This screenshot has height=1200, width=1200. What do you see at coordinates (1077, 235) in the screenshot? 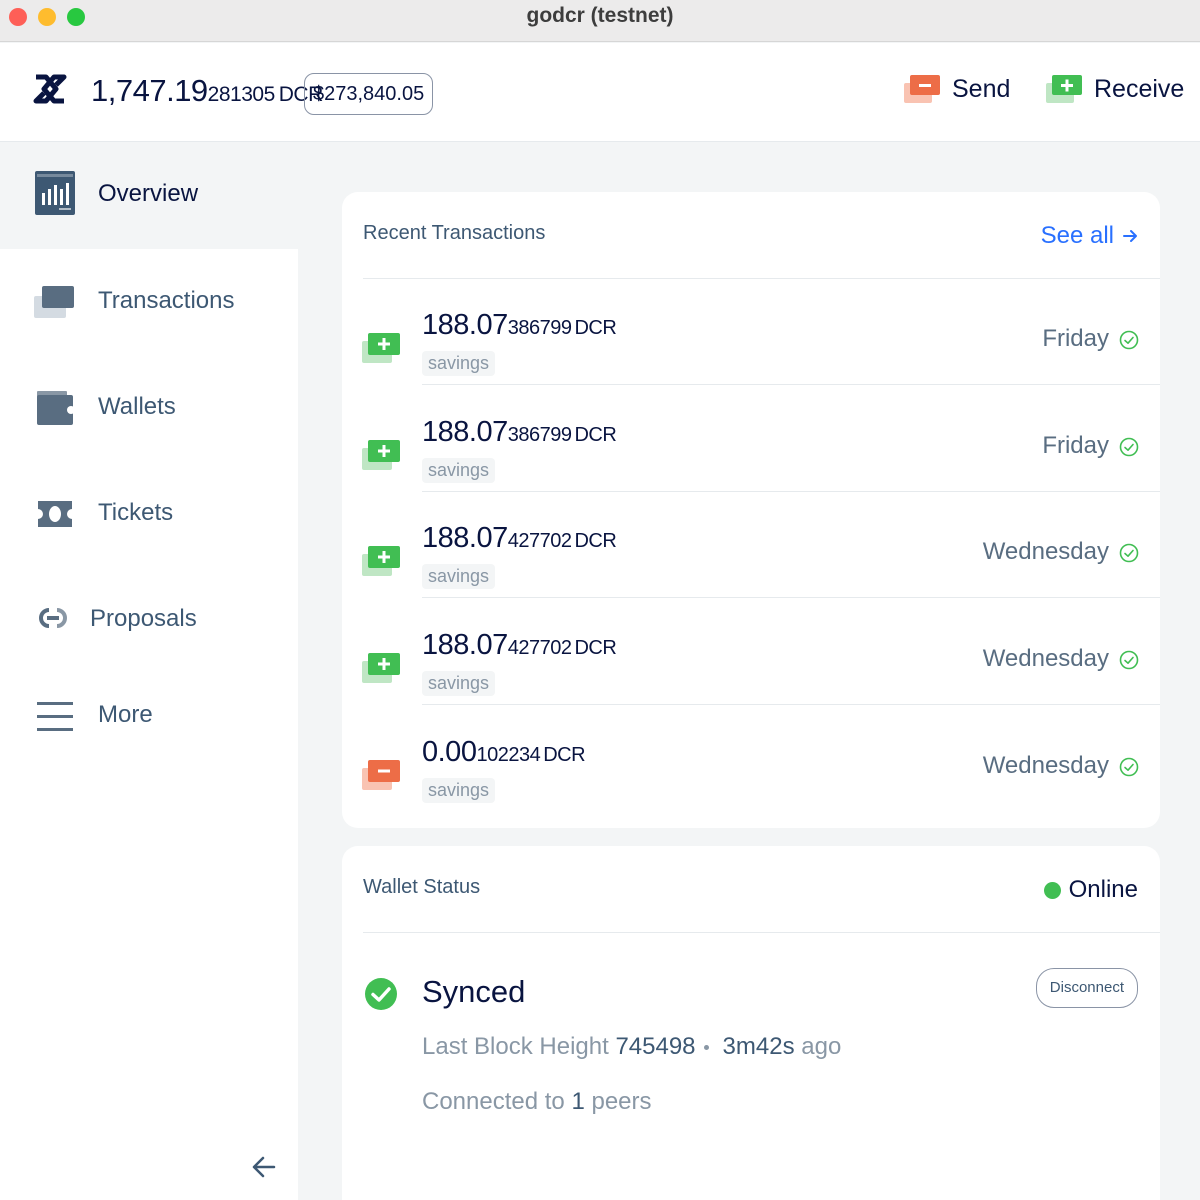
I see `see-all-label: See all` at bounding box center [1077, 235].